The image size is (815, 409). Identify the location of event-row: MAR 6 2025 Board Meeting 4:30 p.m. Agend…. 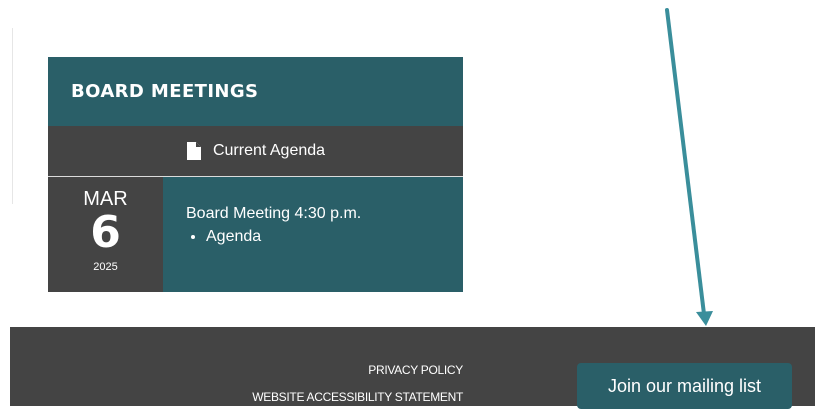
(255, 234).